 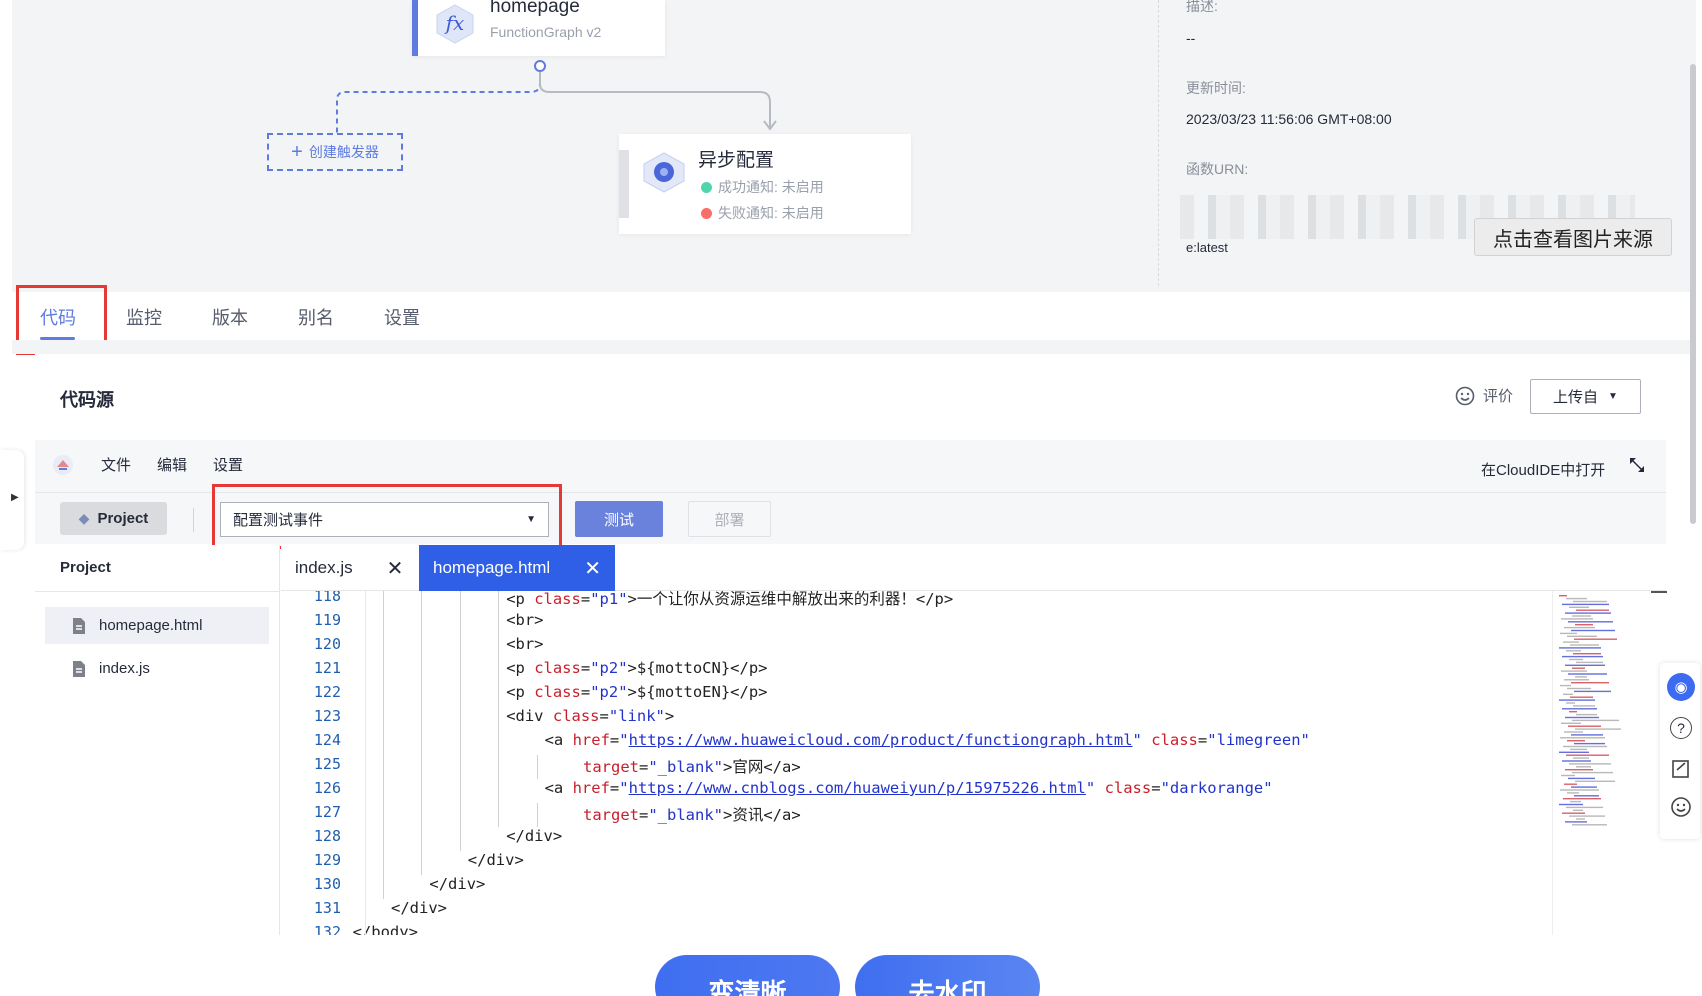 I want to click on create-trigger-label: 创建触发器, so click(x=343, y=152).